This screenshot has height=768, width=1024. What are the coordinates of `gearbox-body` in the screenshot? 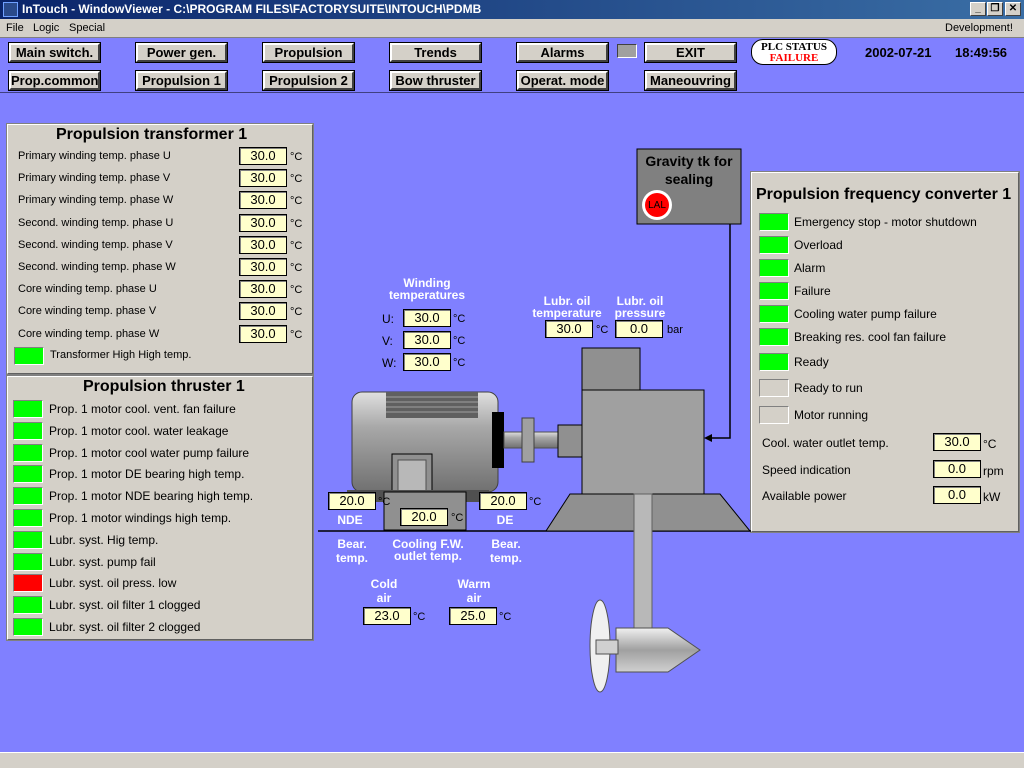 It's located at (643, 442).